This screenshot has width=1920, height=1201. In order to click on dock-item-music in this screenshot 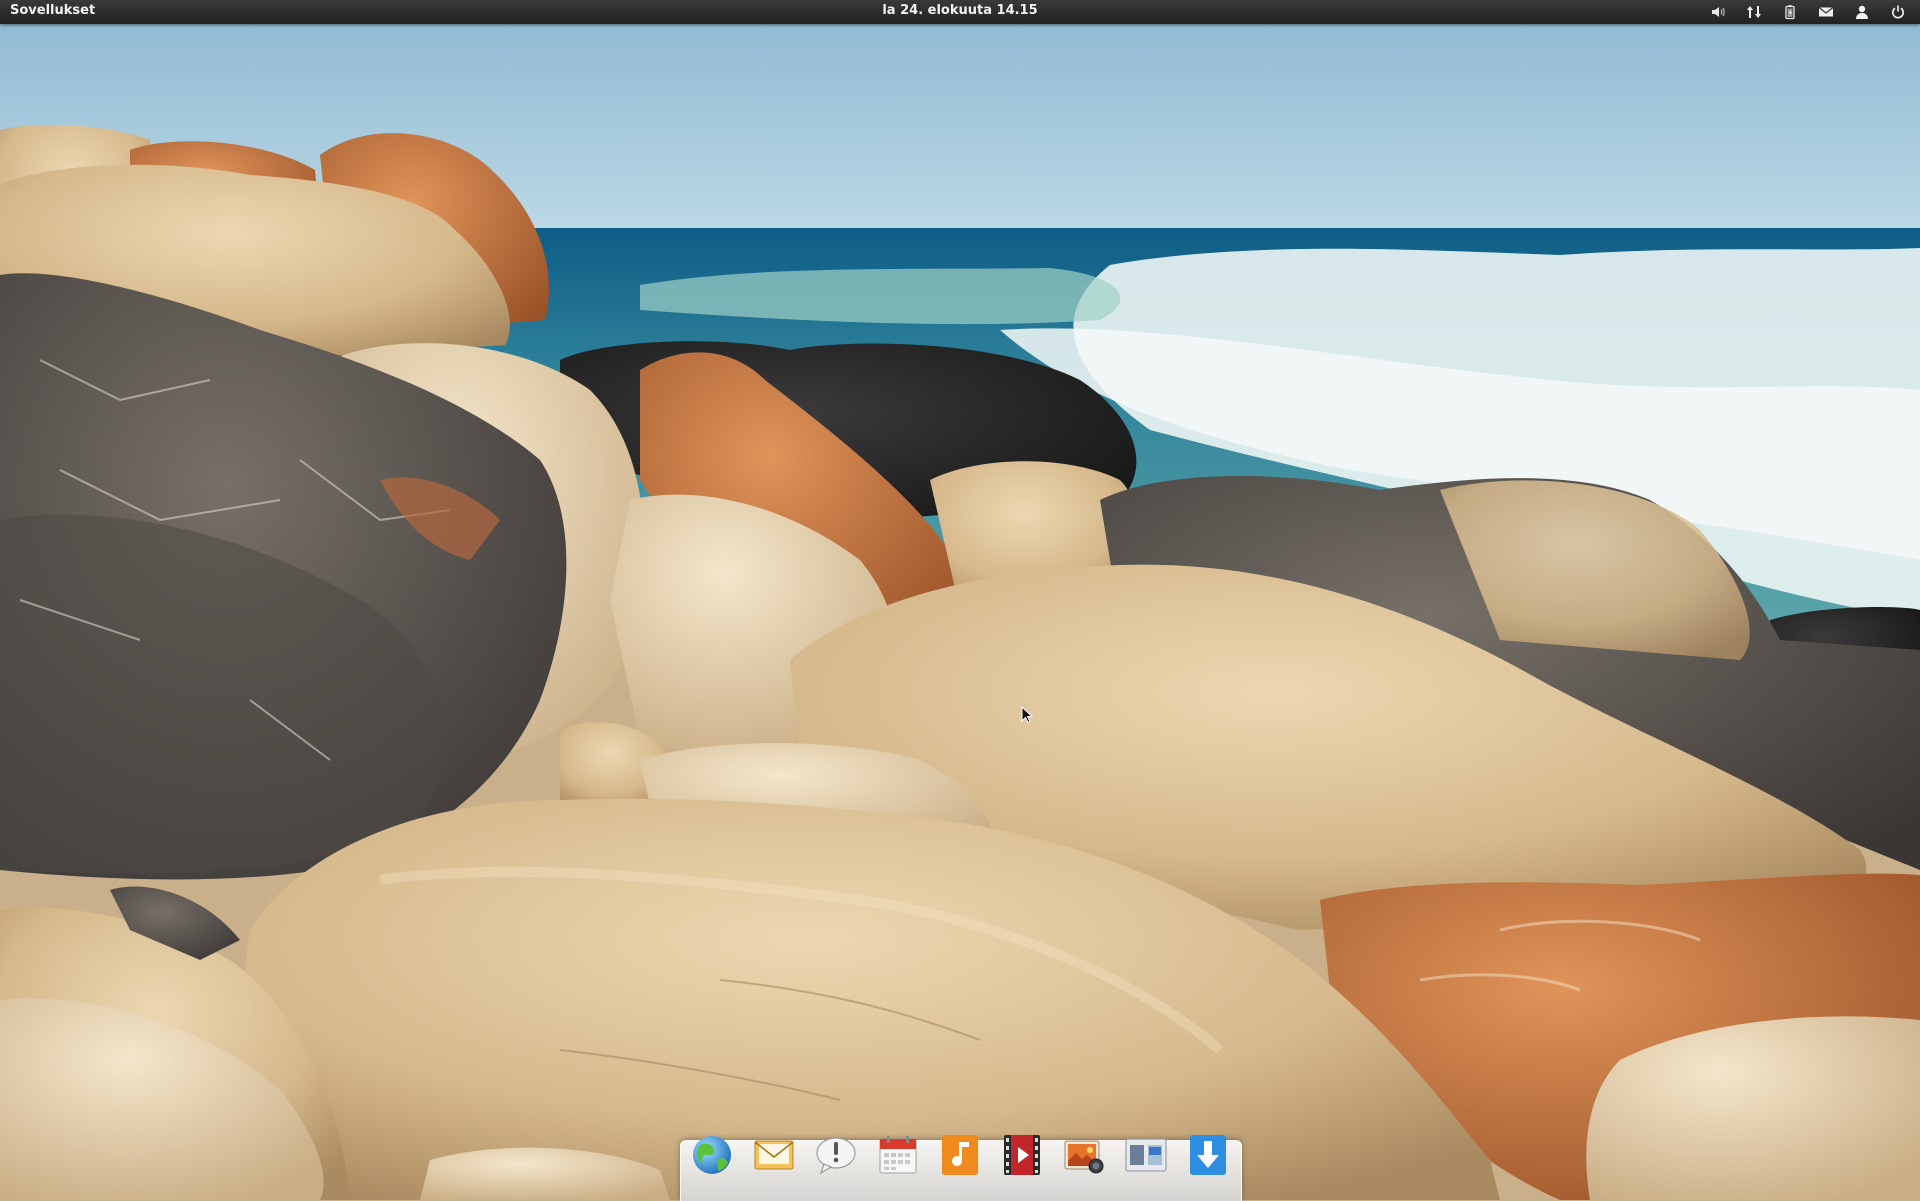, I will do `click(960, 1155)`.